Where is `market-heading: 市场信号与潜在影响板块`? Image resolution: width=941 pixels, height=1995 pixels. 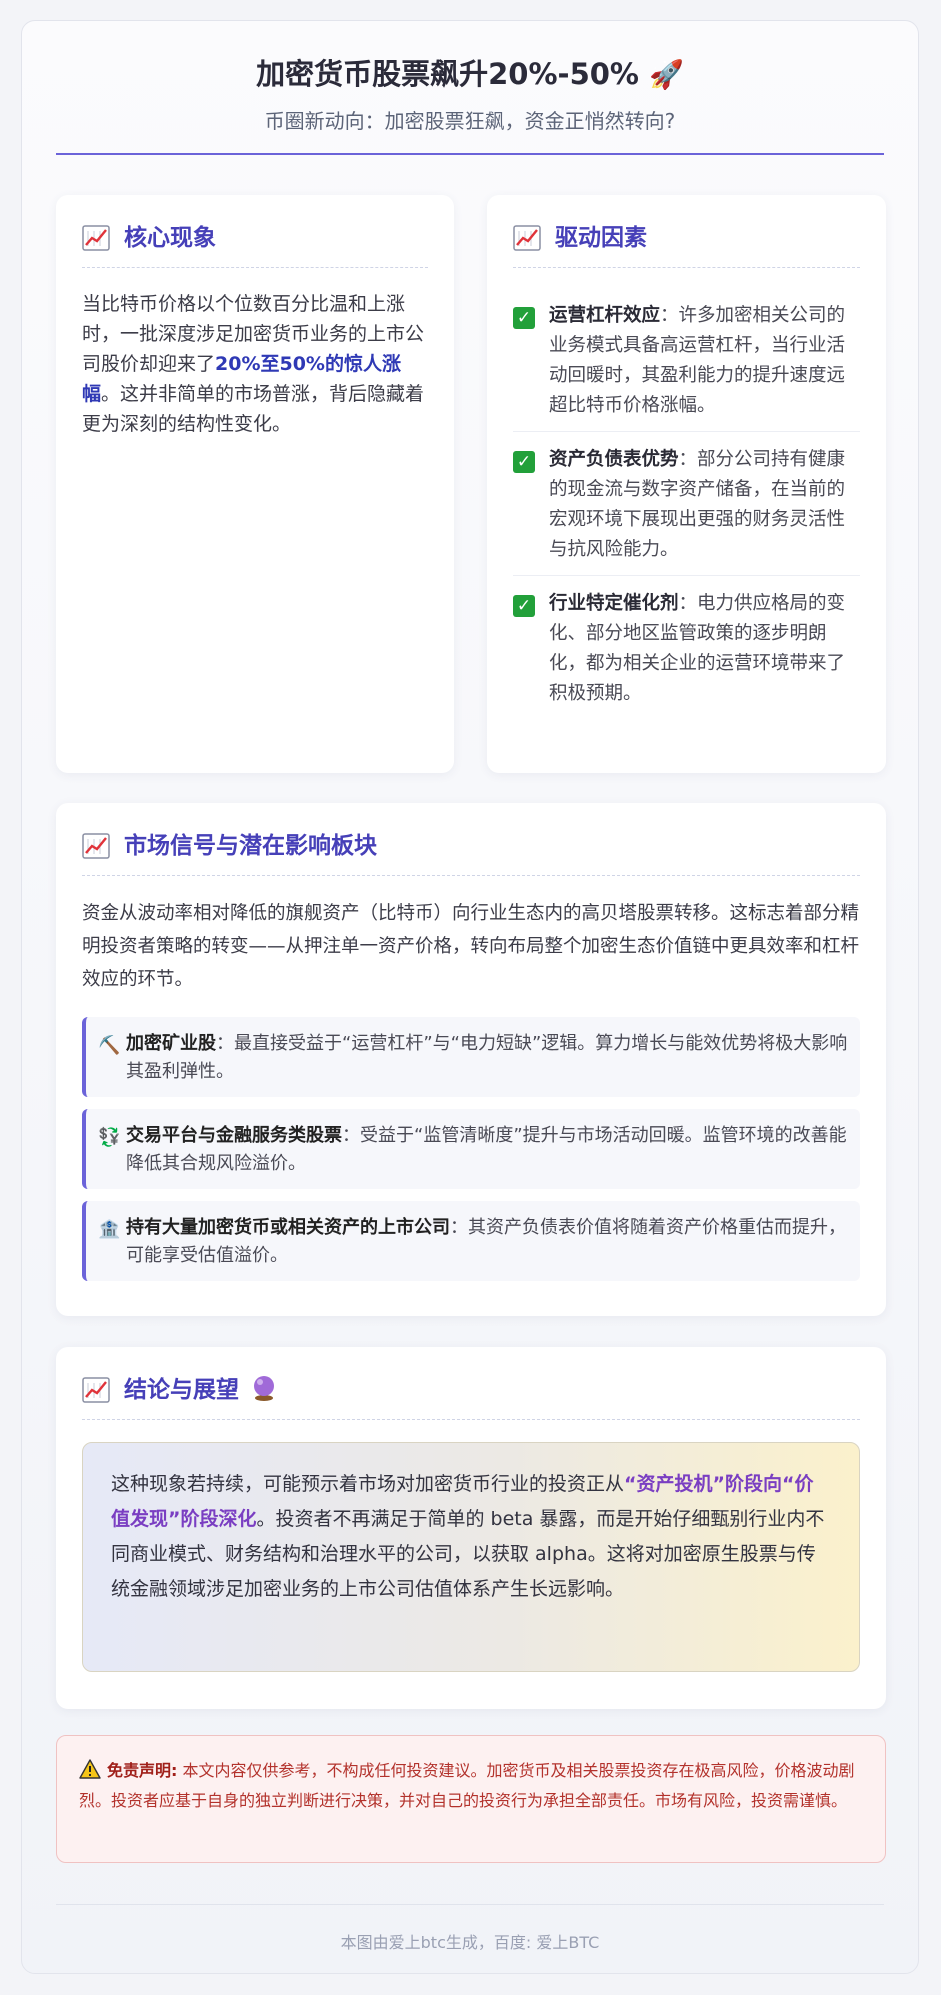 market-heading: 市场信号与潜在影响板块 is located at coordinates (250, 846).